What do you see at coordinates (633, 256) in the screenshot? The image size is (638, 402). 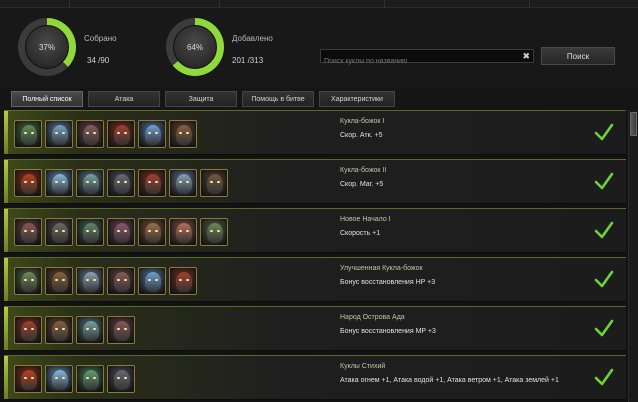 I see `scrollbar` at bounding box center [633, 256].